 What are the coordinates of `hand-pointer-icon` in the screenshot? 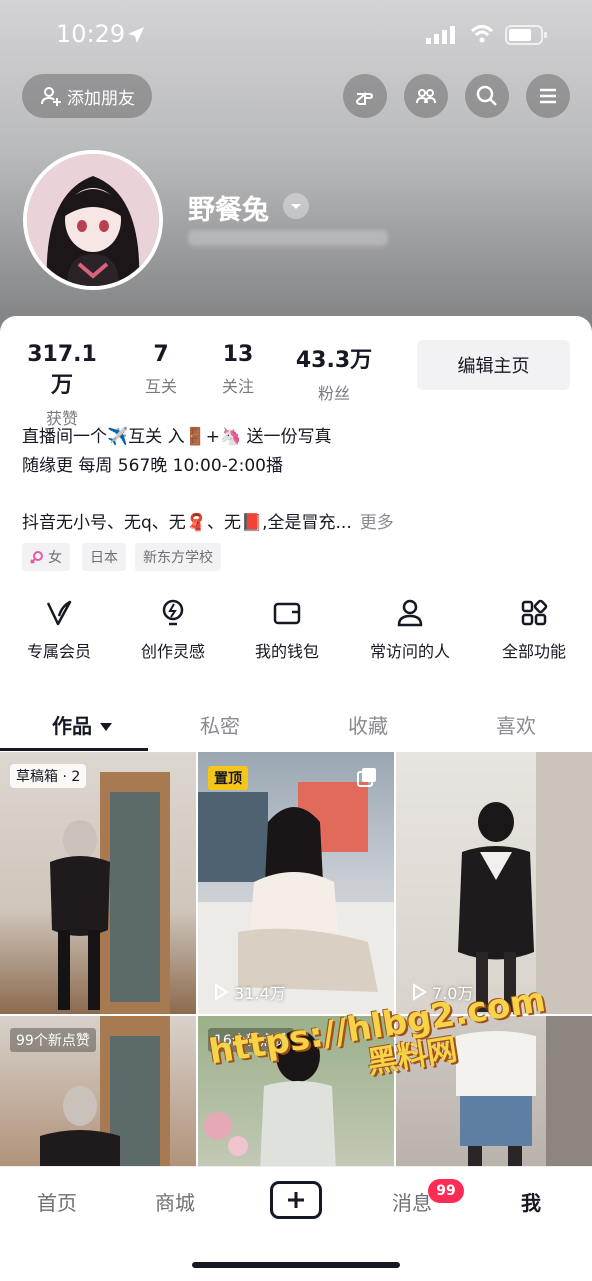 It's located at (364, 98).